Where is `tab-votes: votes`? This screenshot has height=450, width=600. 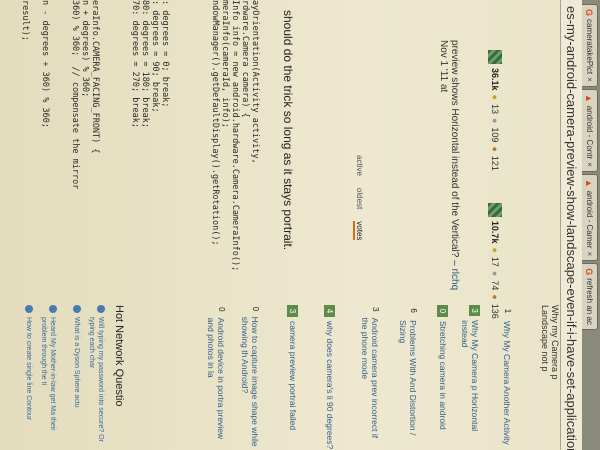
tab-votes: votes is located at coordinates (358, 231).